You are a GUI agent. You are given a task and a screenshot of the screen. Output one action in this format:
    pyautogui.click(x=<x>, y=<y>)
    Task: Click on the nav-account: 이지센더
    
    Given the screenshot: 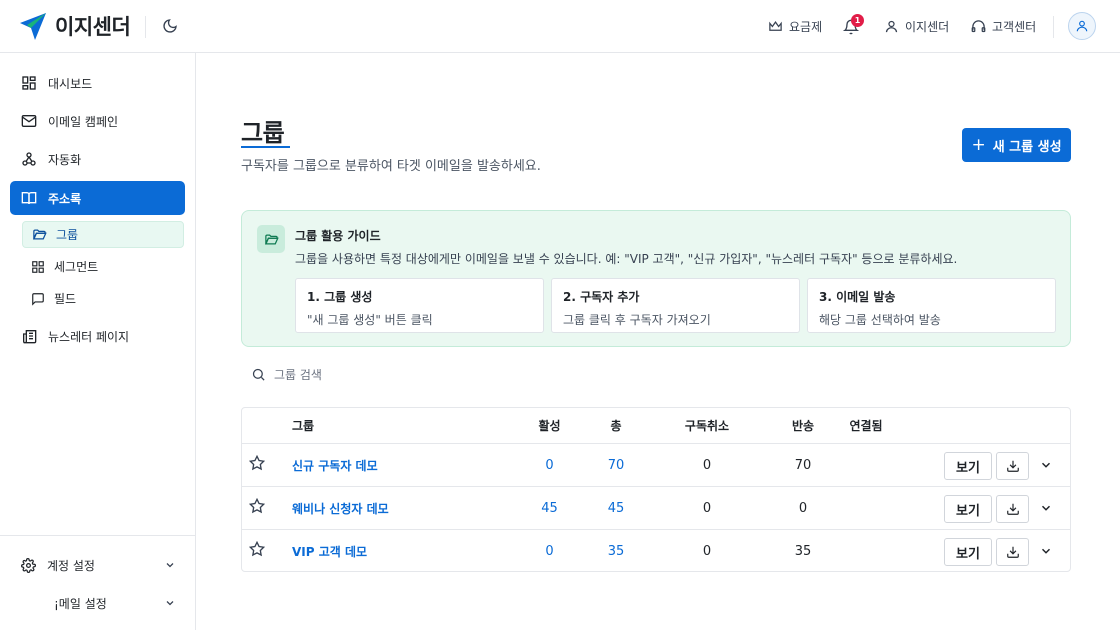 What is the action you would take?
    pyautogui.click(x=916, y=26)
    